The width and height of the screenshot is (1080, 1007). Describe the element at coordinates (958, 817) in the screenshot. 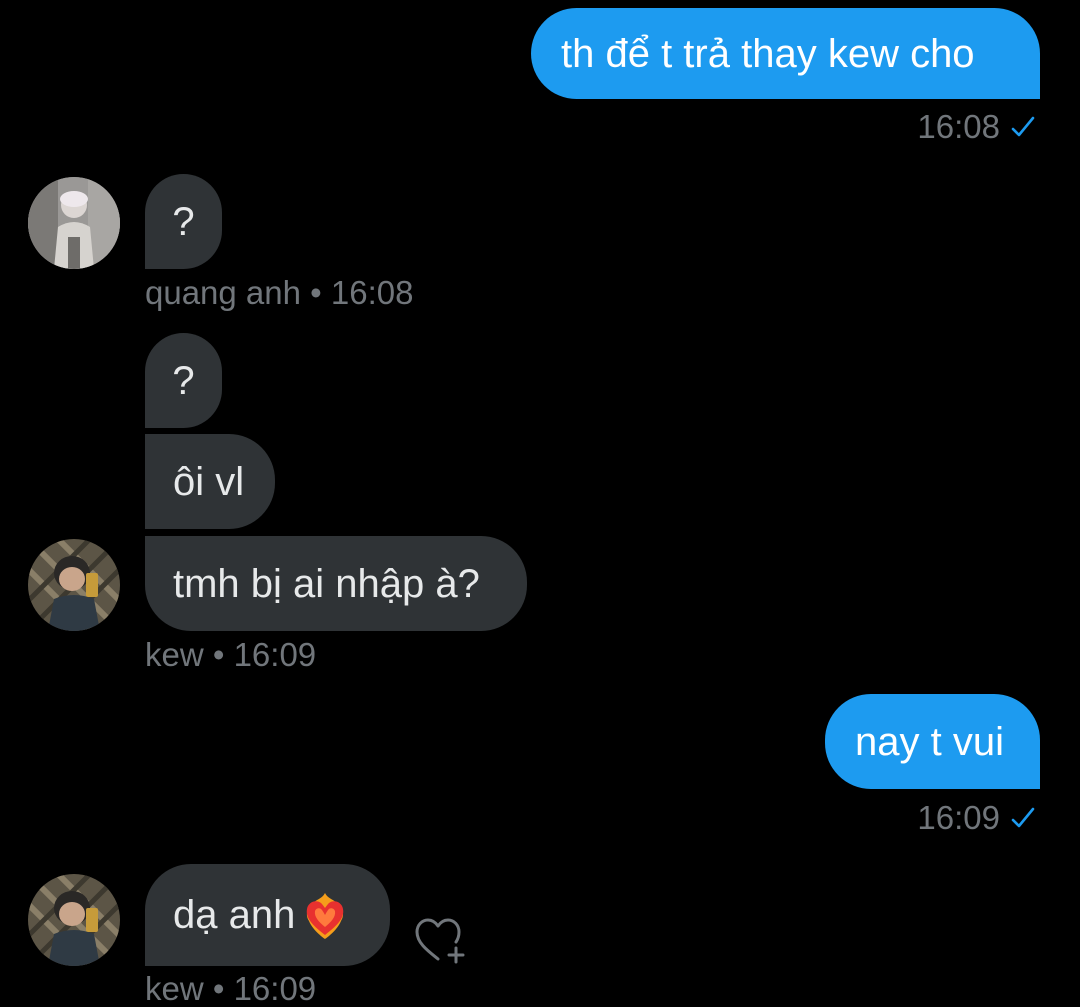

I see `timestamp: 16:09` at that location.